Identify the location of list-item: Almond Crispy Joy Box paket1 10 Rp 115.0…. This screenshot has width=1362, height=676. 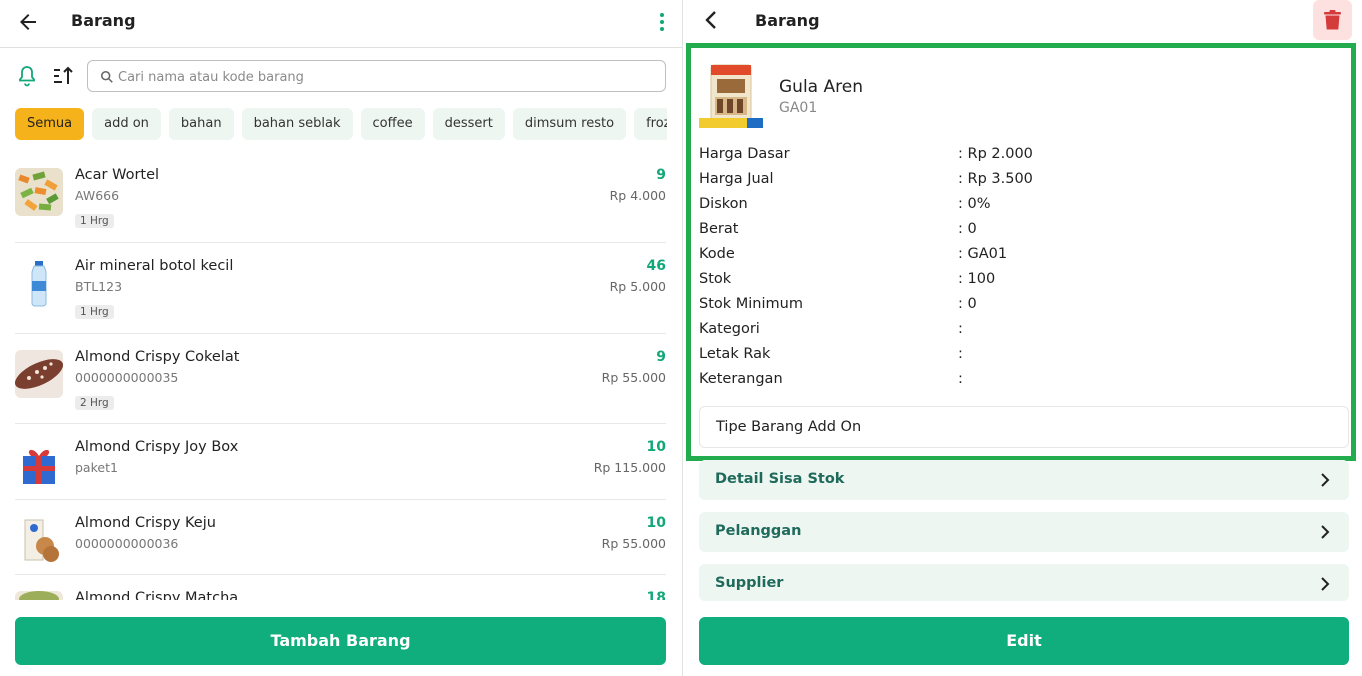
(340, 462).